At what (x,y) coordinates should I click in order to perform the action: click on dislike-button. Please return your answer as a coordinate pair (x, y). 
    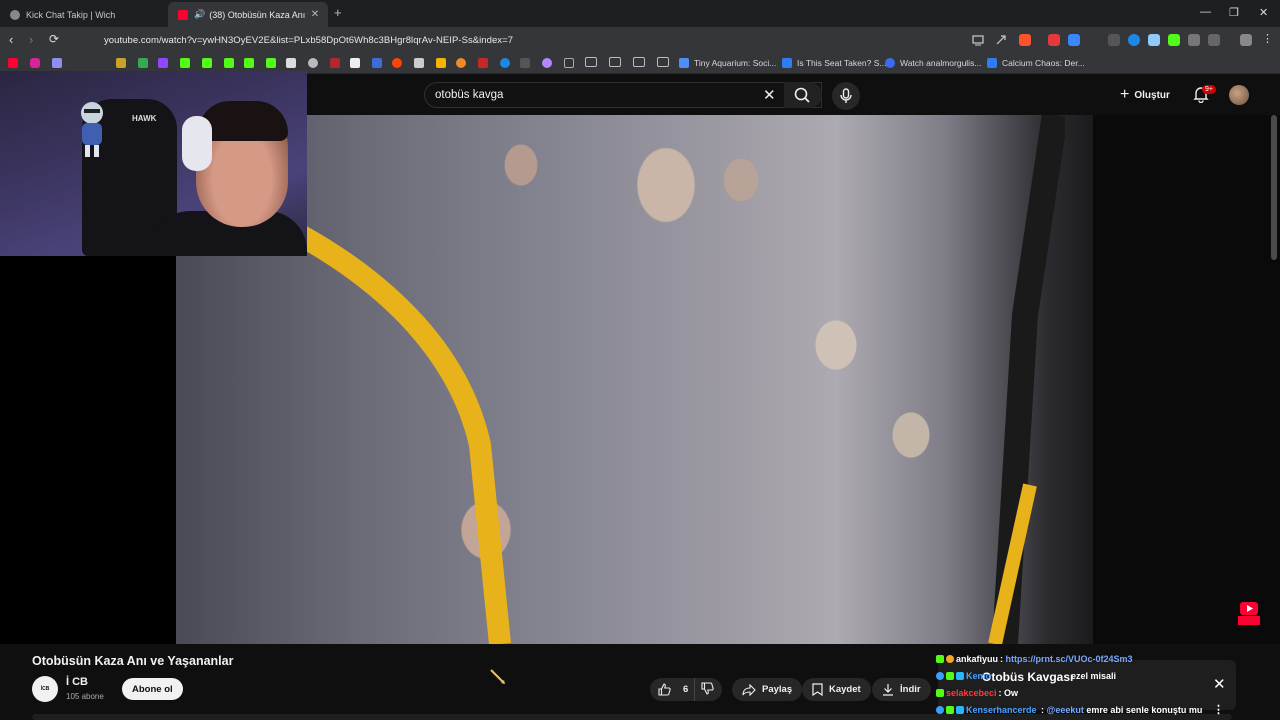
    Looking at the image, I should click on (707, 689).